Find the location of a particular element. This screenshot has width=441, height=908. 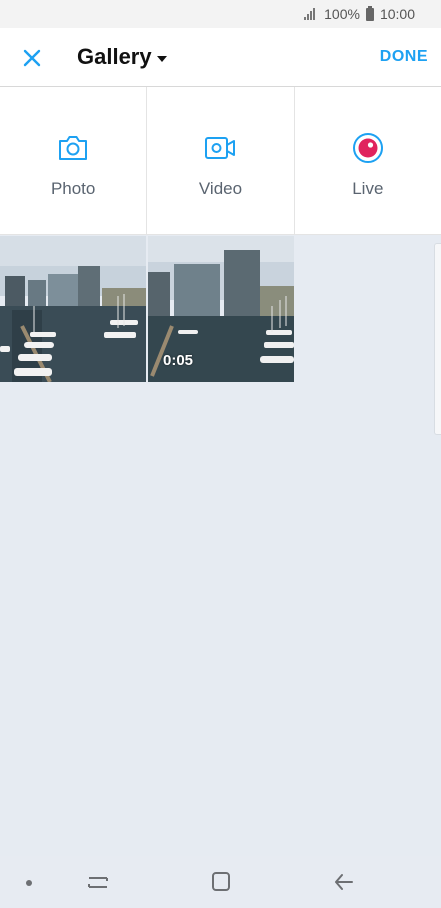

done-button: DONE is located at coordinates (404, 57).